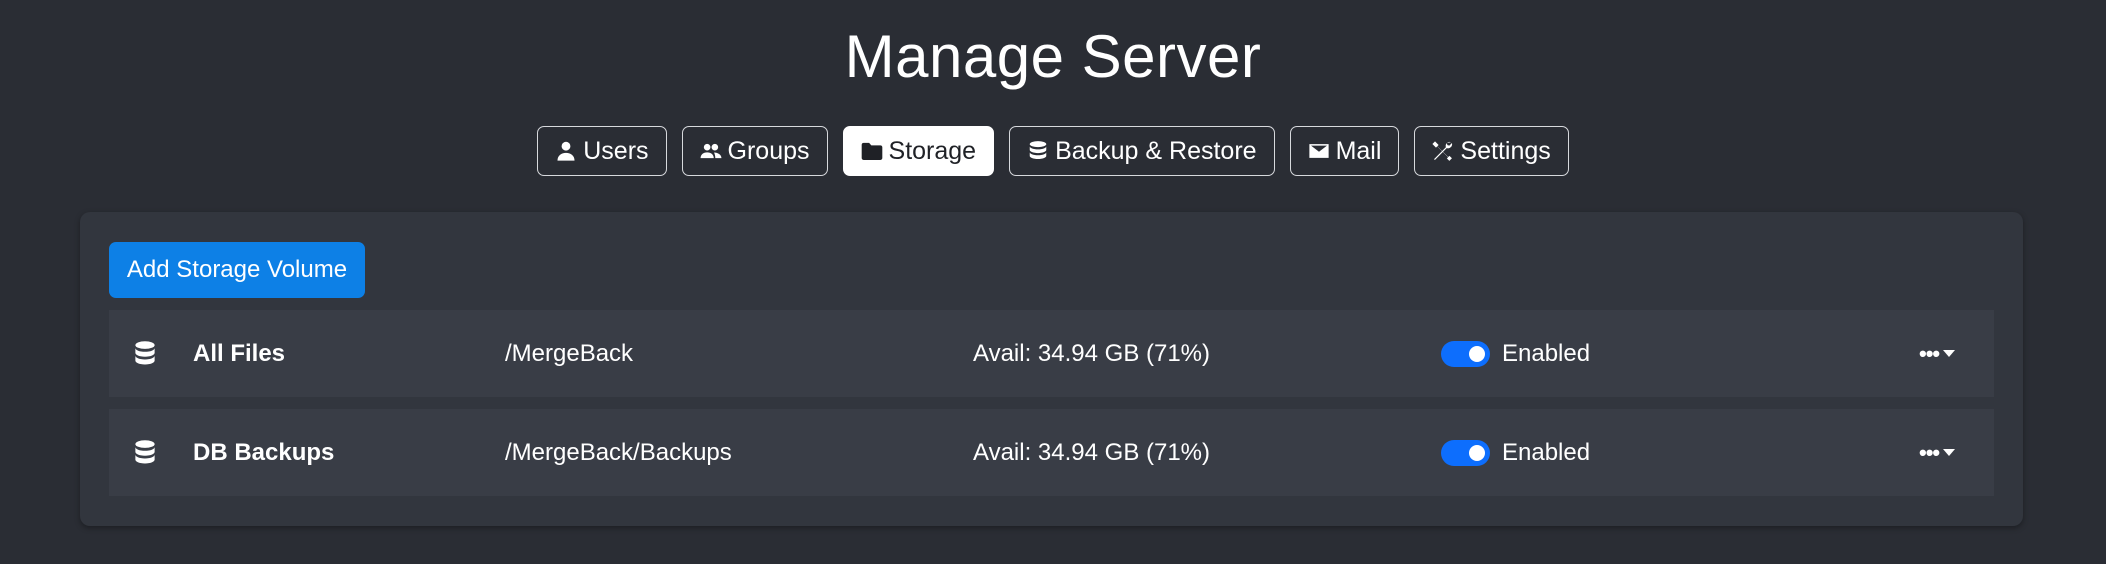 The height and width of the screenshot is (564, 2106). I want to click on tab-mail: Mail, so click(1344, 151).